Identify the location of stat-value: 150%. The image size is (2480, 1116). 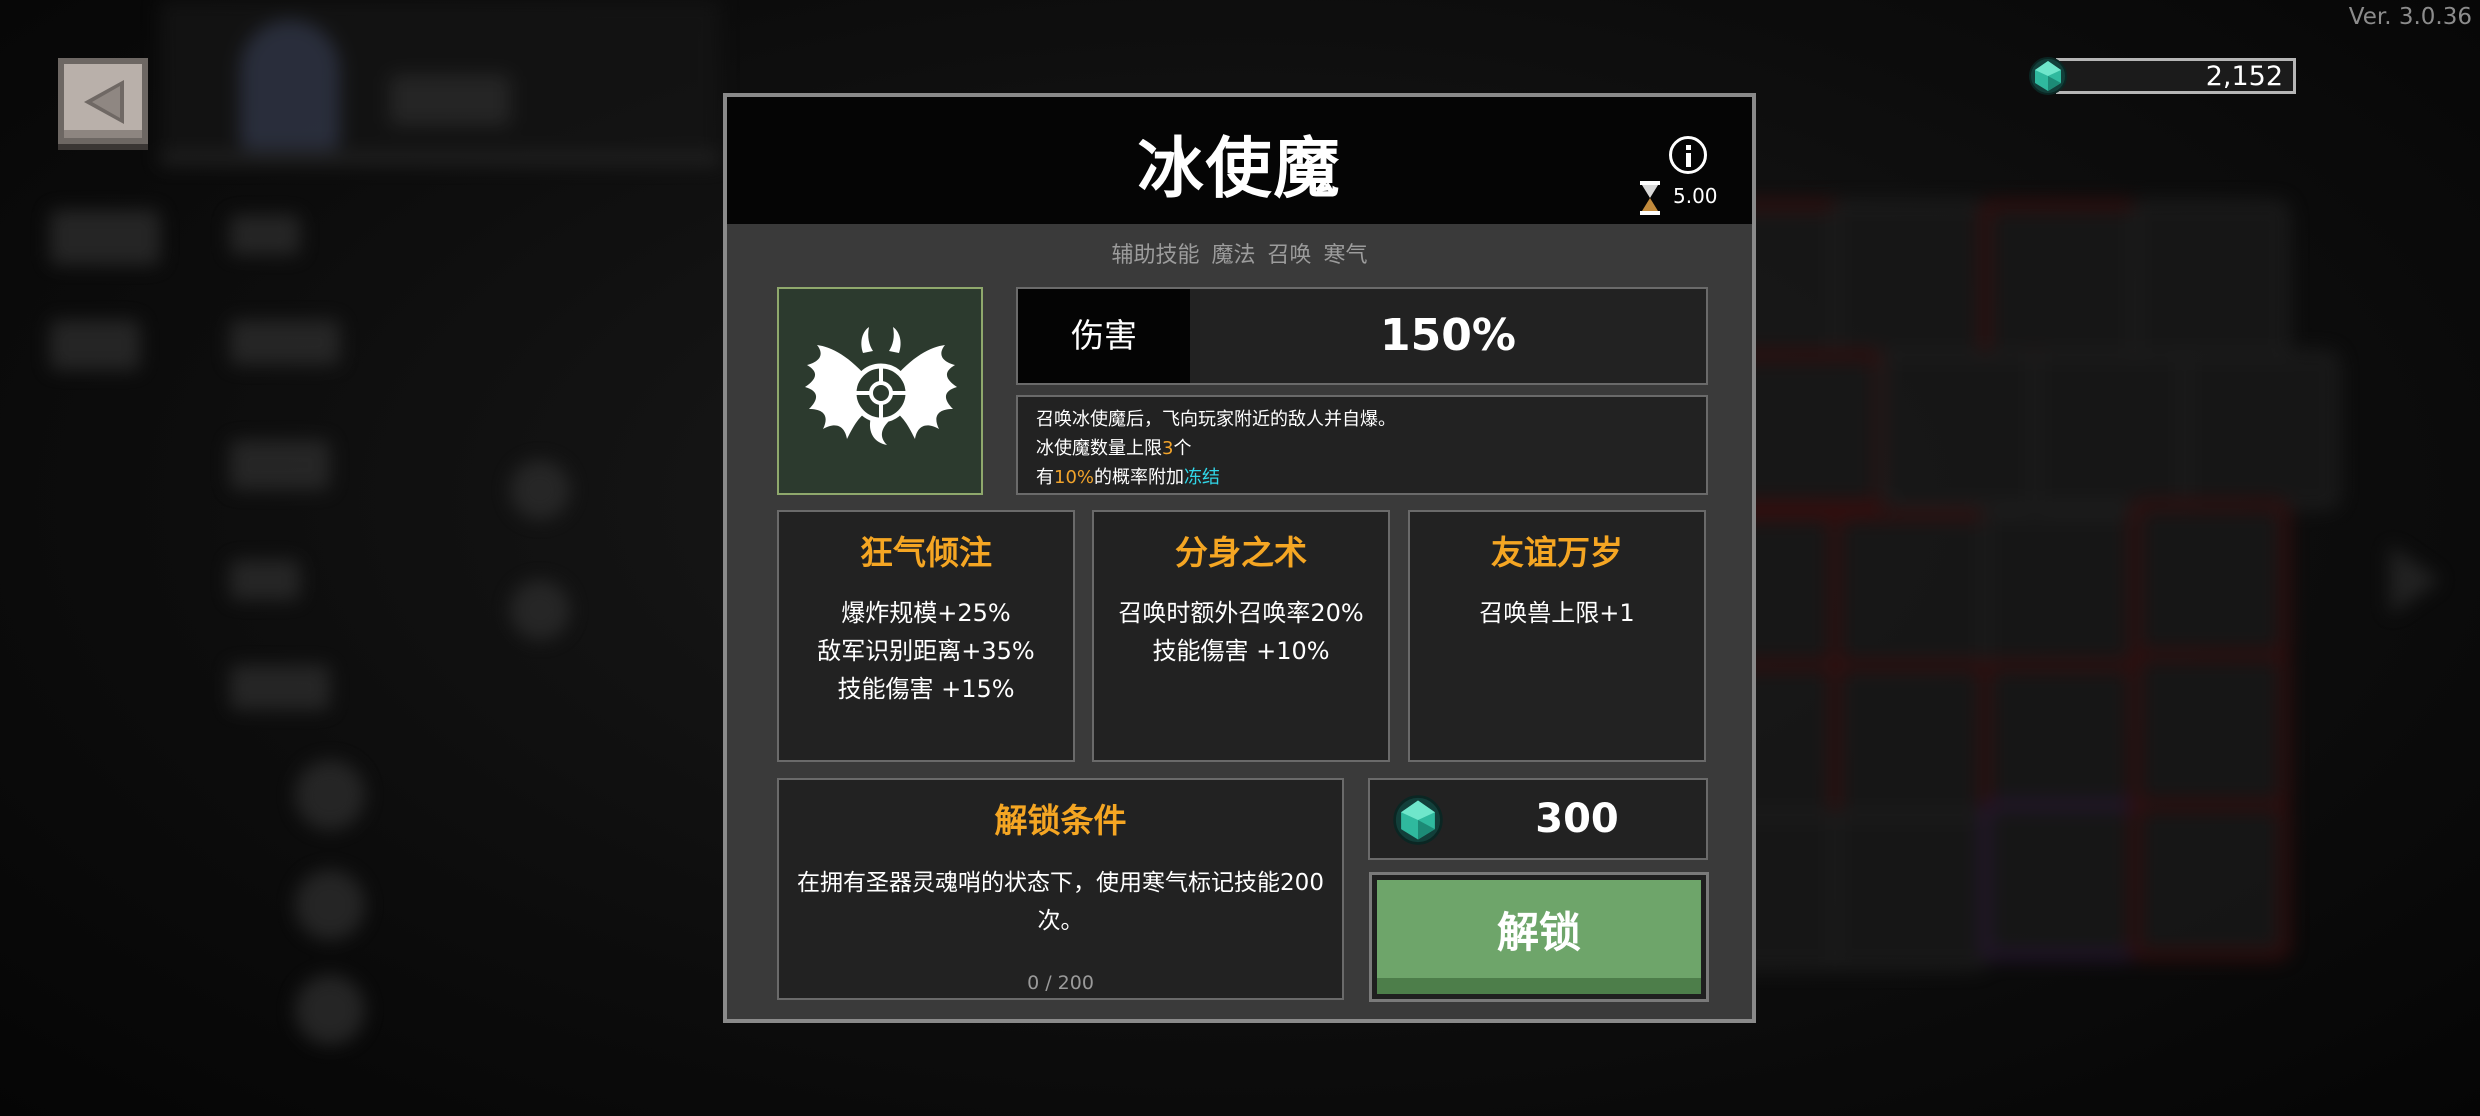
(1448, 335).